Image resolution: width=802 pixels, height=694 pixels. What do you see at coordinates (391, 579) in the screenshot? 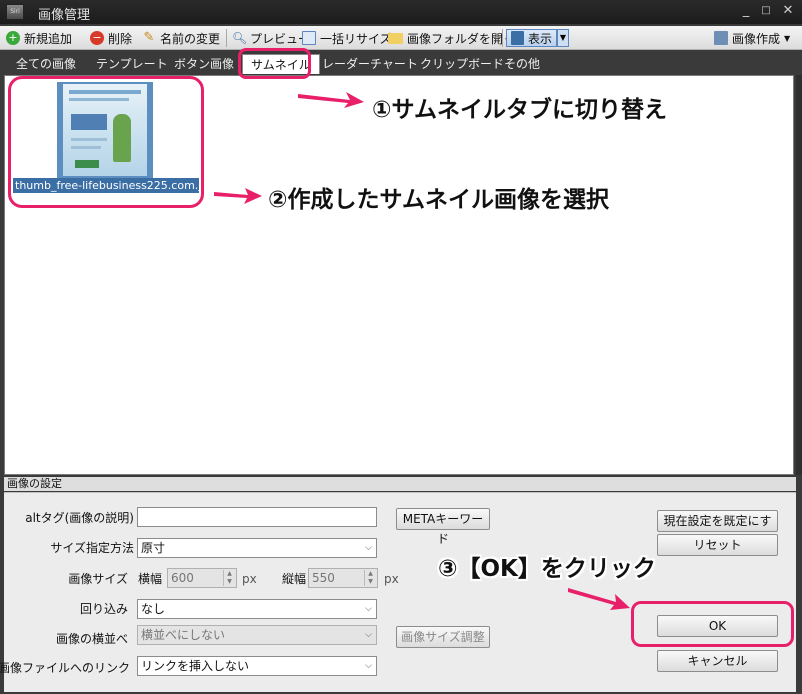
I see `height-unit: px` at bounding box center [391, 579].